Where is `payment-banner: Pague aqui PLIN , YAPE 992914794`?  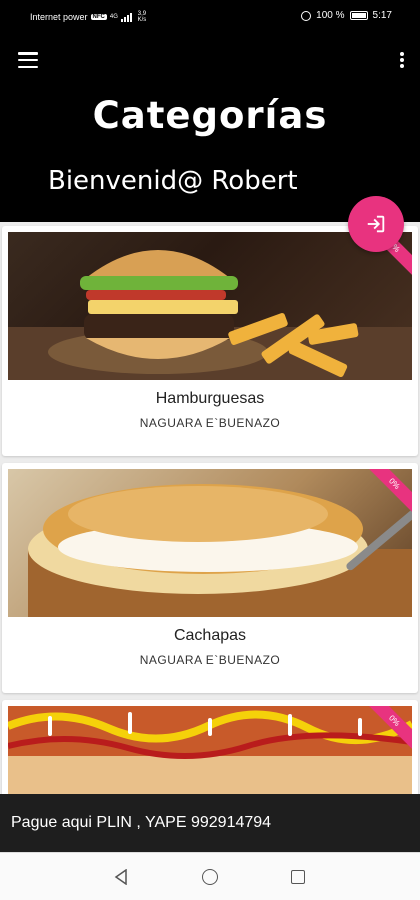
payment-banner: Pague aqui PLIN , YAPE 992914794 is located at coordinates (210, 823).